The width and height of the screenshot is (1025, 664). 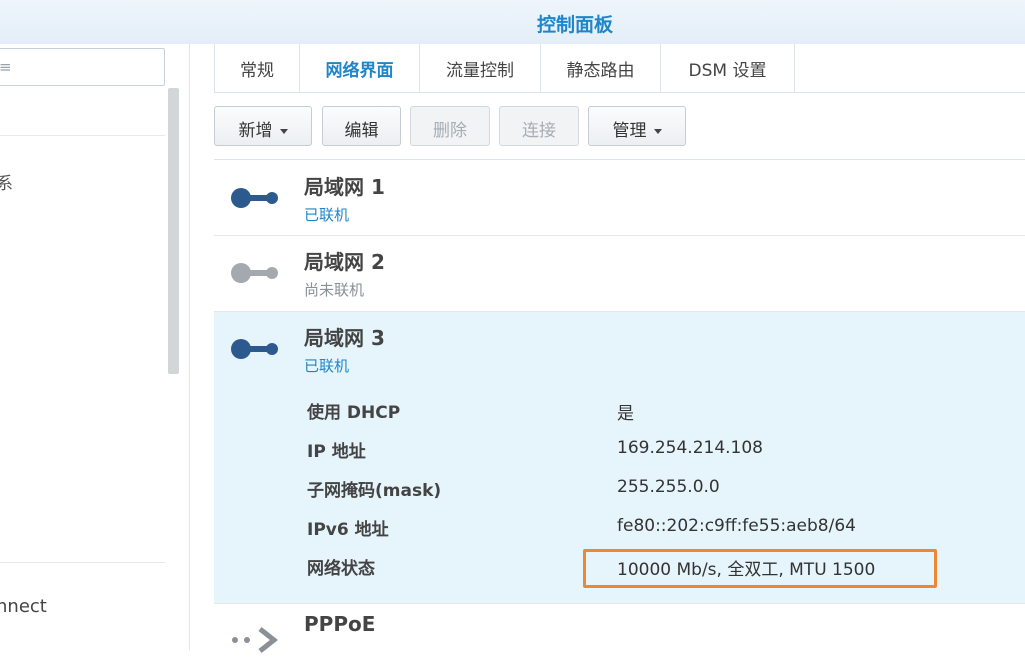 I want to click on delete-button-label: 删除, so click(x=450, y=131).